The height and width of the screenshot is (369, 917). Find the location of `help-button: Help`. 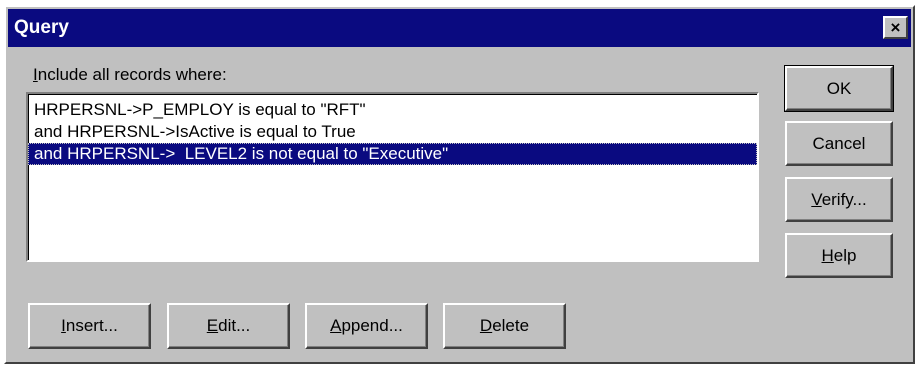

help-button: Help is located at coordinates (839, 255).